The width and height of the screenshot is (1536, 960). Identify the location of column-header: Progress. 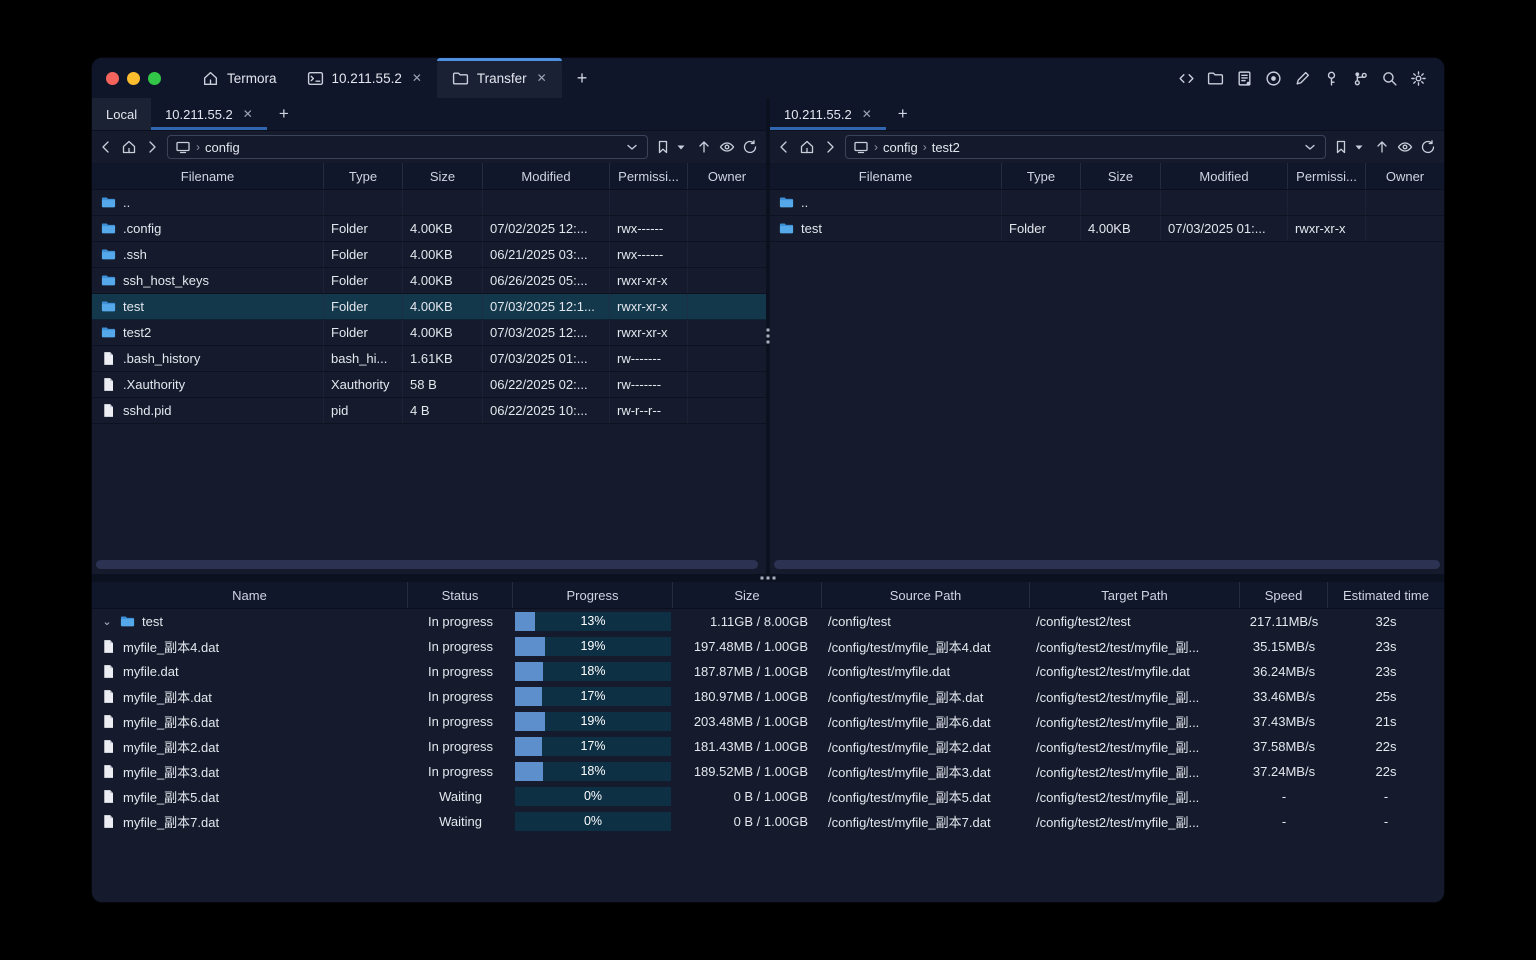
(593, 595).